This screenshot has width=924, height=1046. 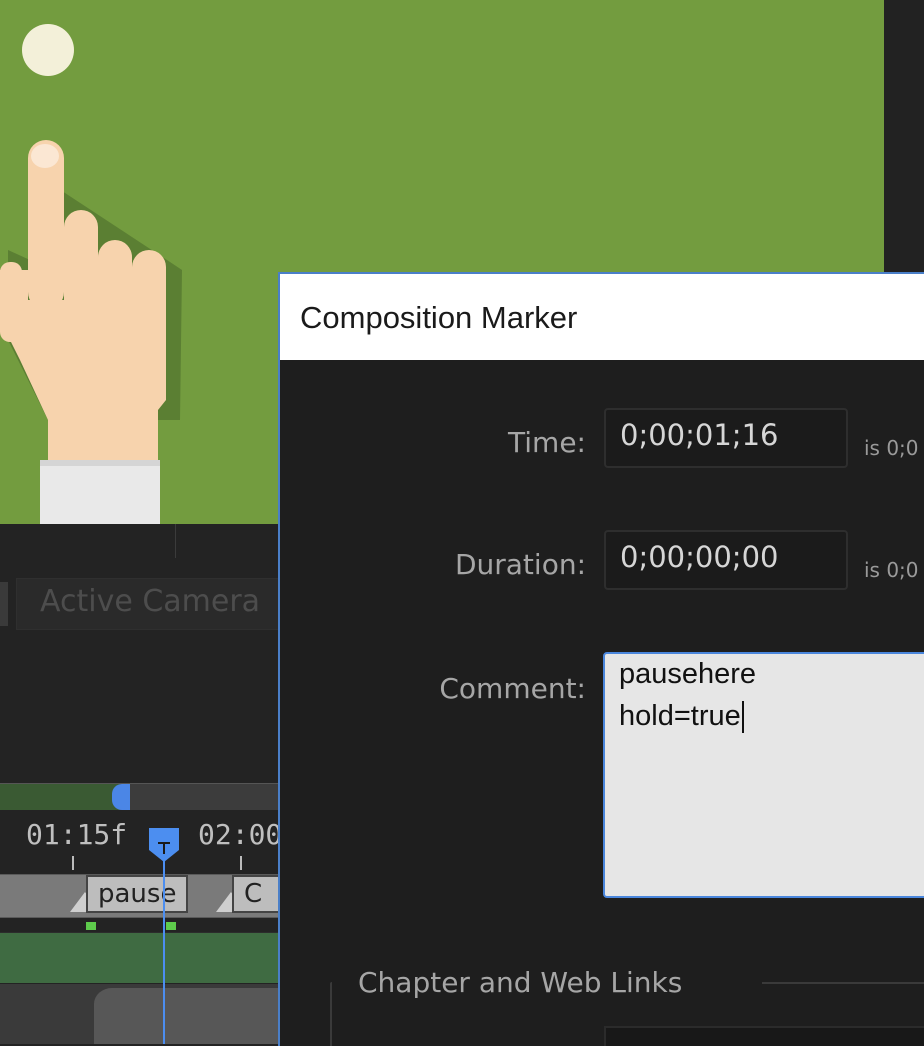 I want to click on dialog-titlebar: Composition Marker, so click(x=602, y=317).